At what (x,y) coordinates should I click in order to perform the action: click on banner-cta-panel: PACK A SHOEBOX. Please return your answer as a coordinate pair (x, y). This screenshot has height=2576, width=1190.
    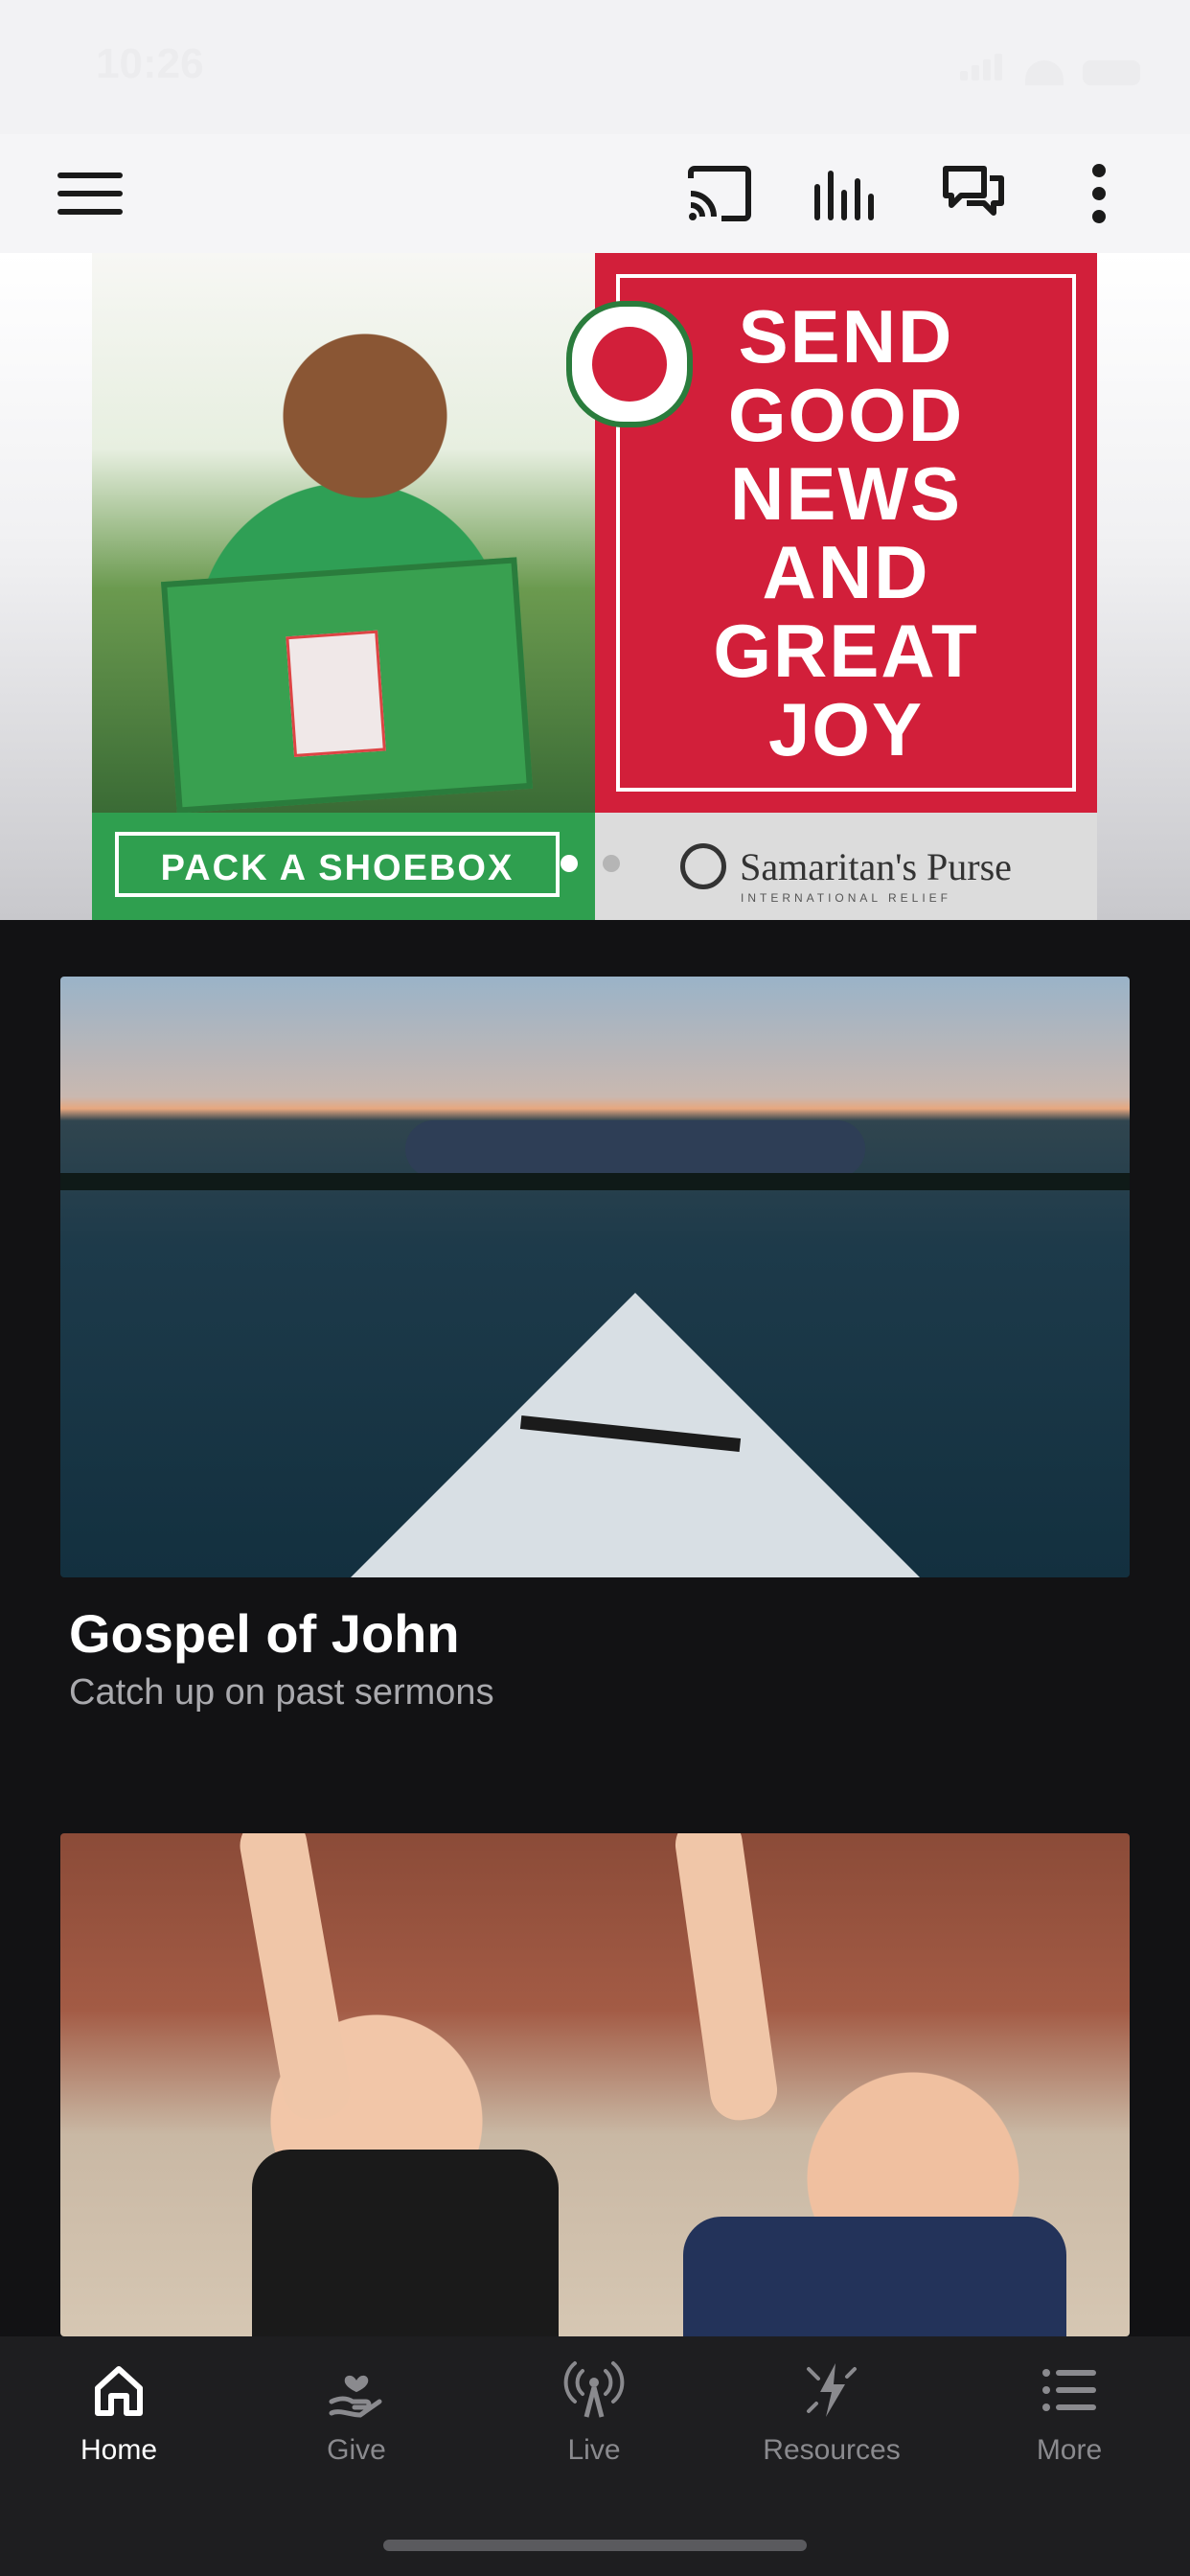
    Looking at the image, I should click on (343, 866).